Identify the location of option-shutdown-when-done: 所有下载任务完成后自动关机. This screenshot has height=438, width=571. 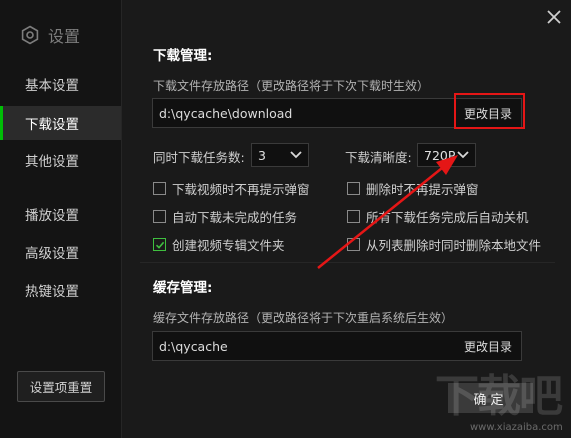
(438, 216).